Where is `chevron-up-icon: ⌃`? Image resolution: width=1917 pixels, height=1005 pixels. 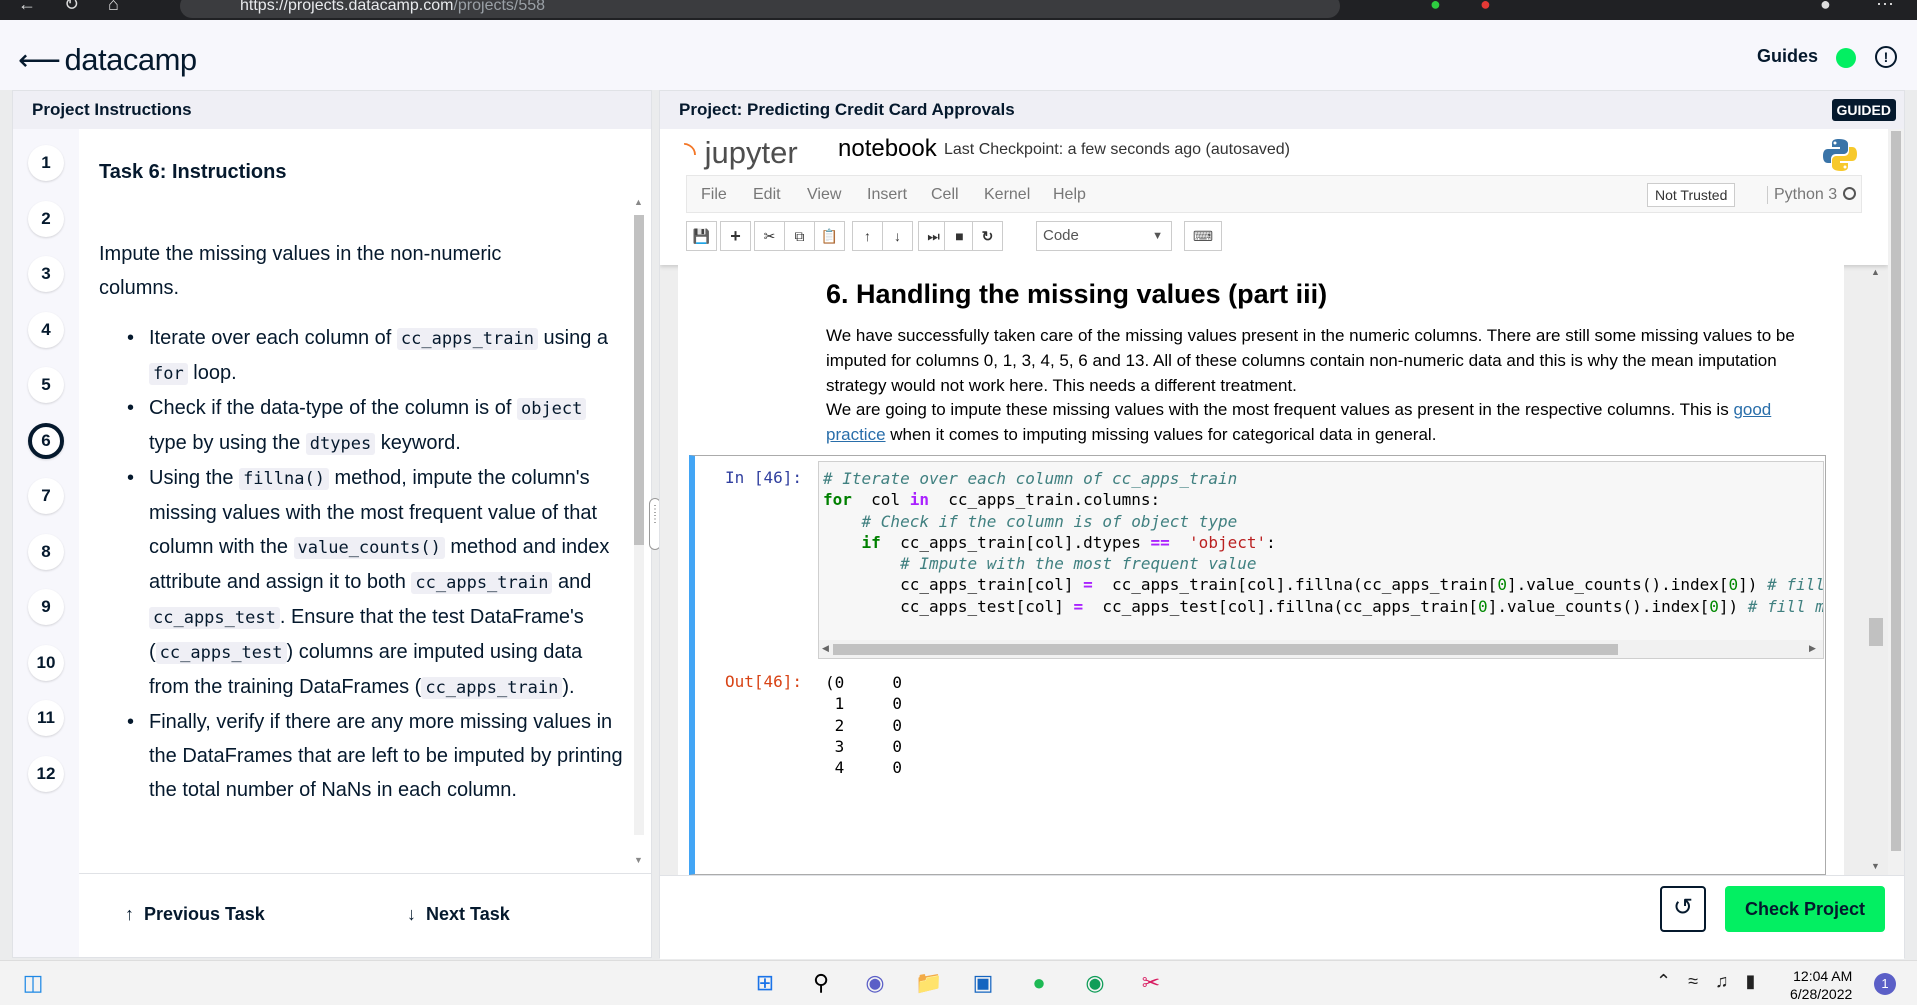 chevron-up-icon: ⌃ is located at coordinates (1666, 981).